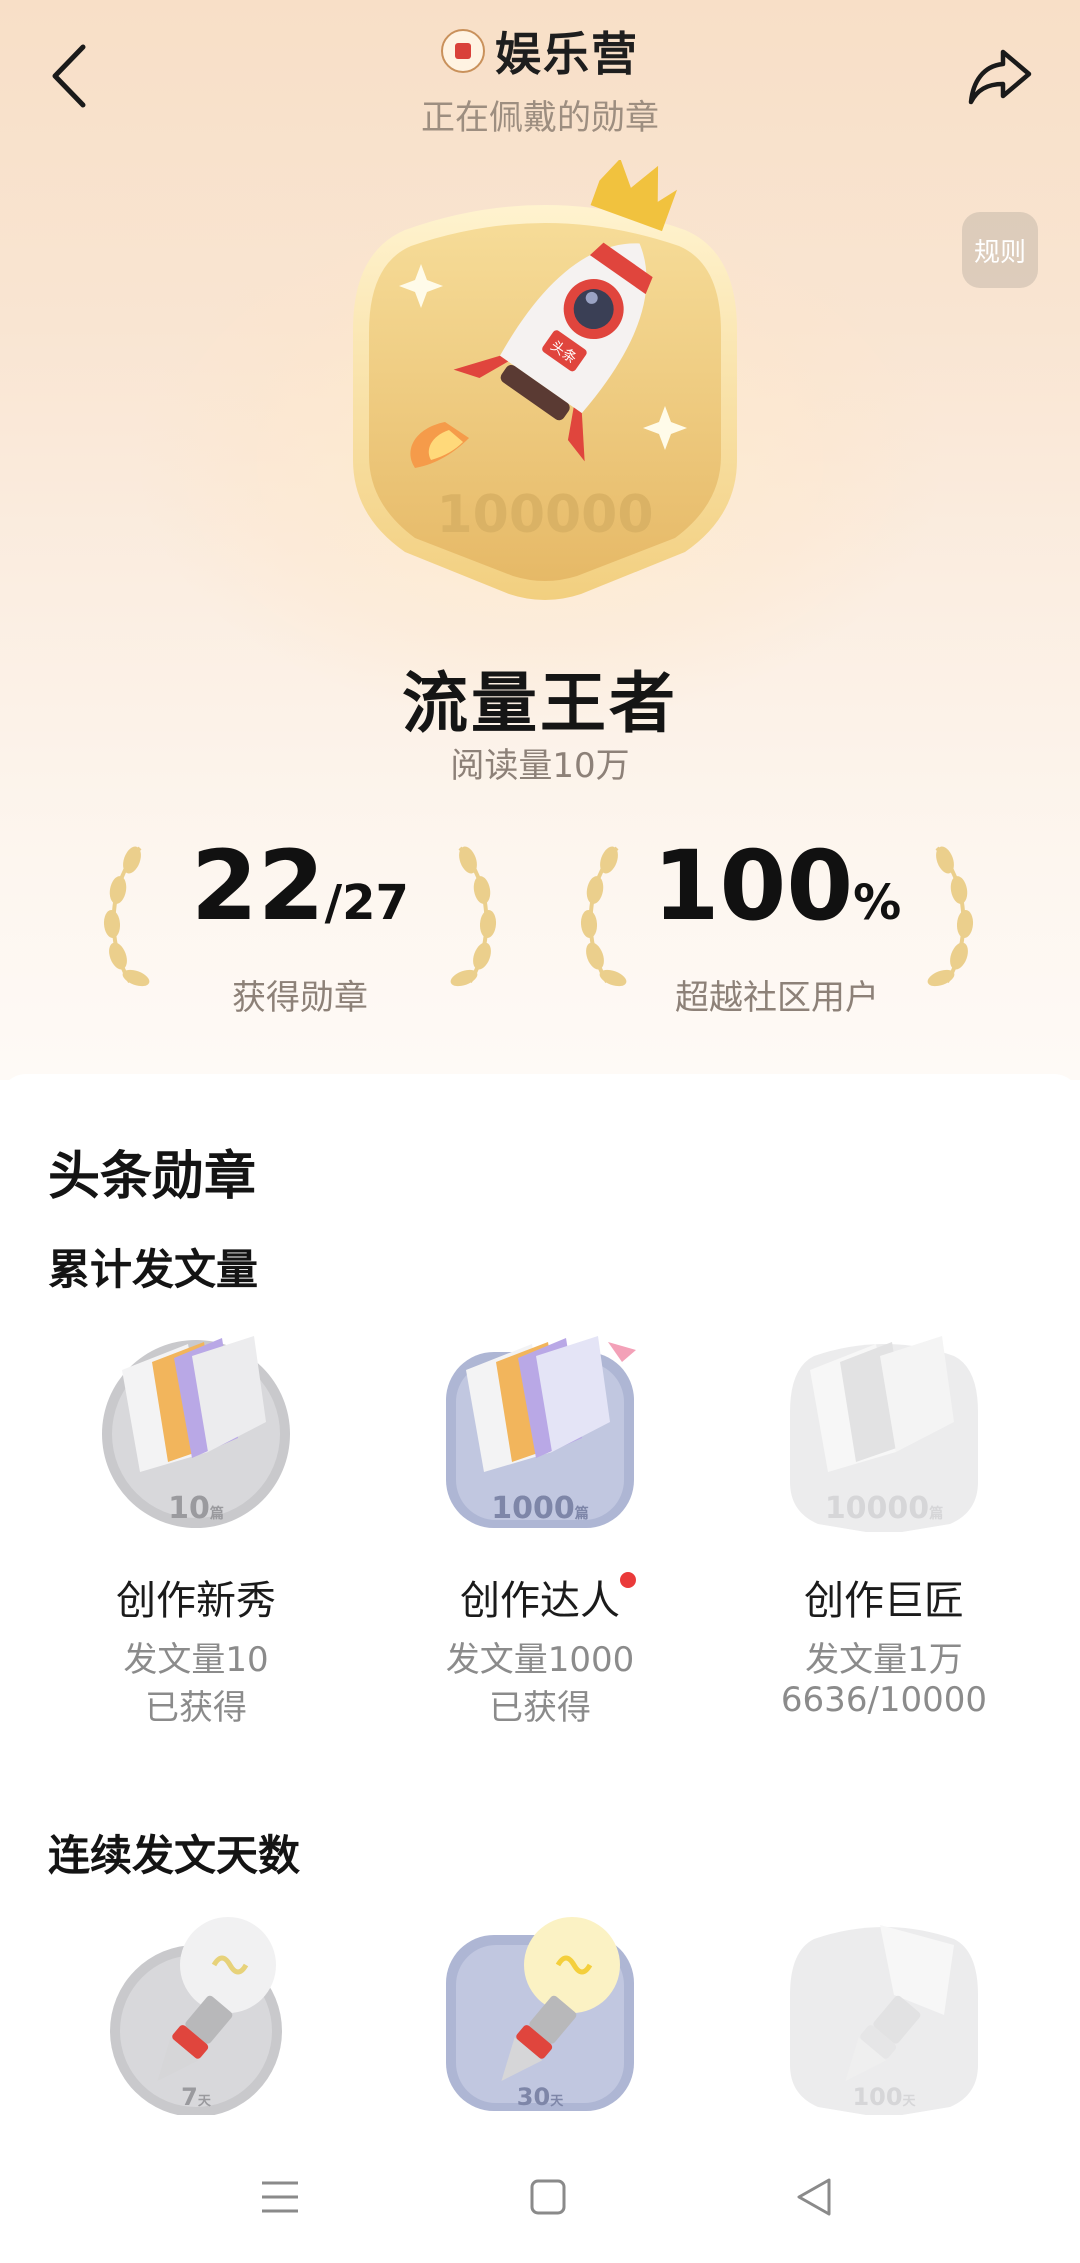 This screenshot has width=1080, height=2263. Describe the element at coordinates (884, 2020) in the screenshot. I see `bulb-pen-medal-icon: 100天` at that location.